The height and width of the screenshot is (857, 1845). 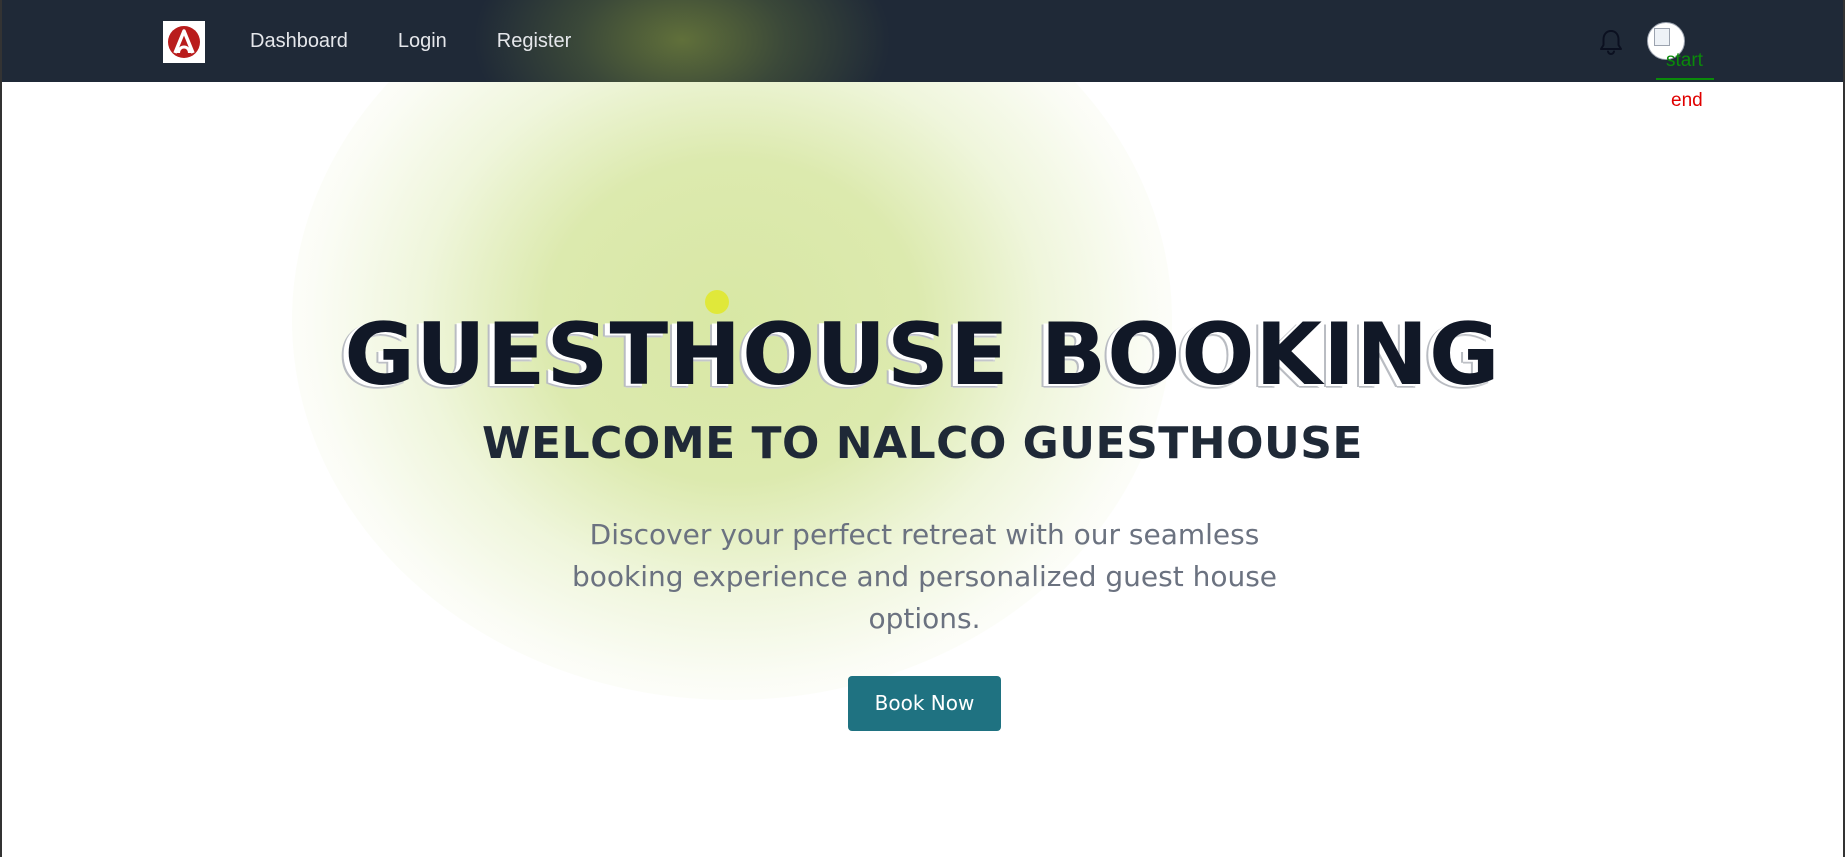 I want to click on hero-title: GUESTHOUSE BOOKING, so click(x=922, y=355).